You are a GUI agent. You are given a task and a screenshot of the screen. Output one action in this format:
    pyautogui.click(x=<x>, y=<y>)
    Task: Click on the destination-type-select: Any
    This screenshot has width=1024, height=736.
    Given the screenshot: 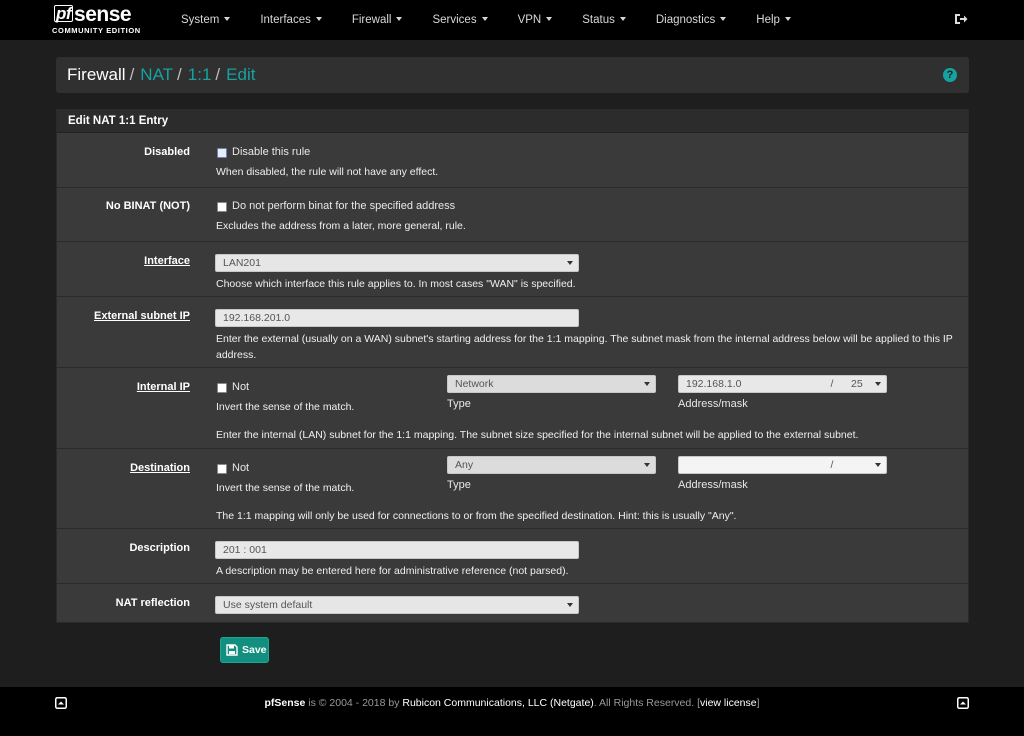 What is the action you would take?
    pyautogui.click(x=551, y=465)
    